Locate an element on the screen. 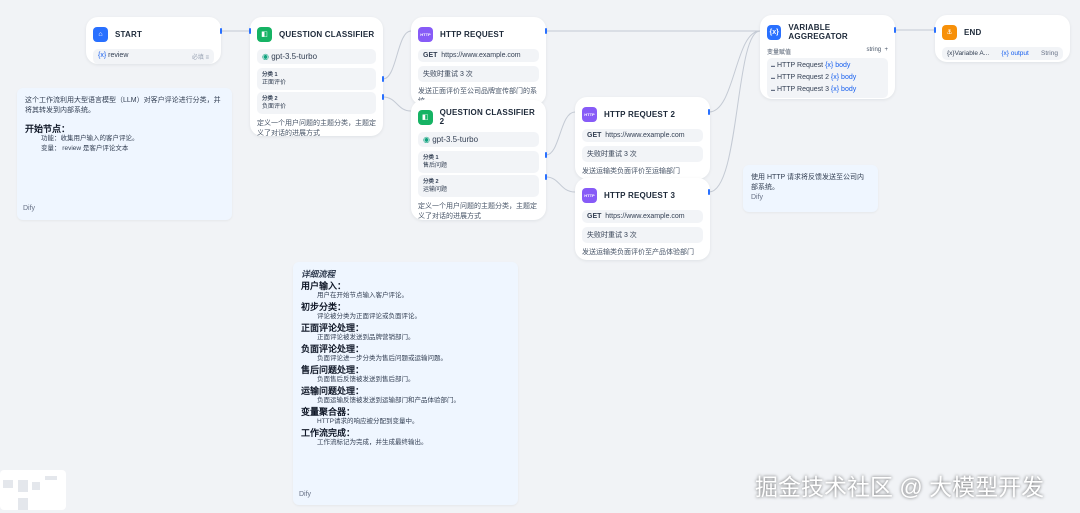 The width and height of the screenshot is (1080, 513). section-heading: 售后问题处理： is located at coordinates (333, 369).